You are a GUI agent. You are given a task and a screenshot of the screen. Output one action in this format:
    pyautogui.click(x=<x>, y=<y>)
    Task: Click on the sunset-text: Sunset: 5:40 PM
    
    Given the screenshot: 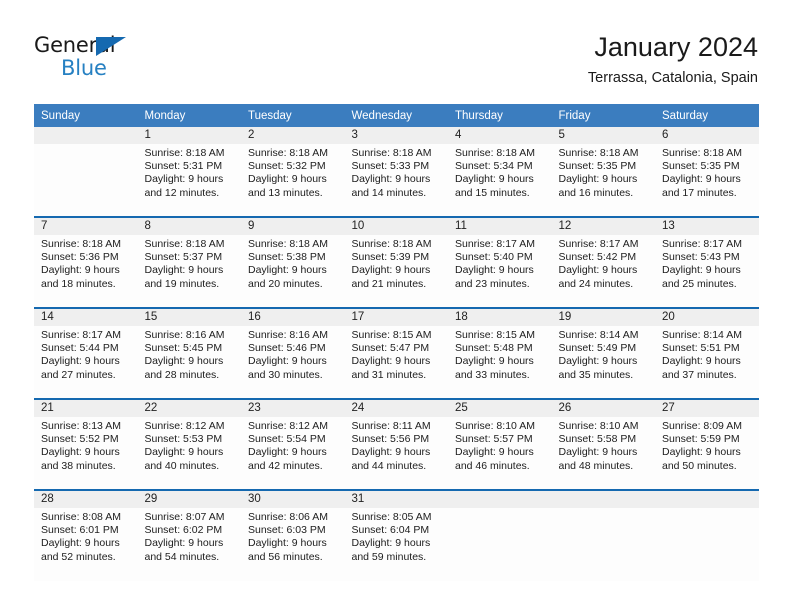 What is the action you would take?
    pyautogui.click(x=494, y=257)
    